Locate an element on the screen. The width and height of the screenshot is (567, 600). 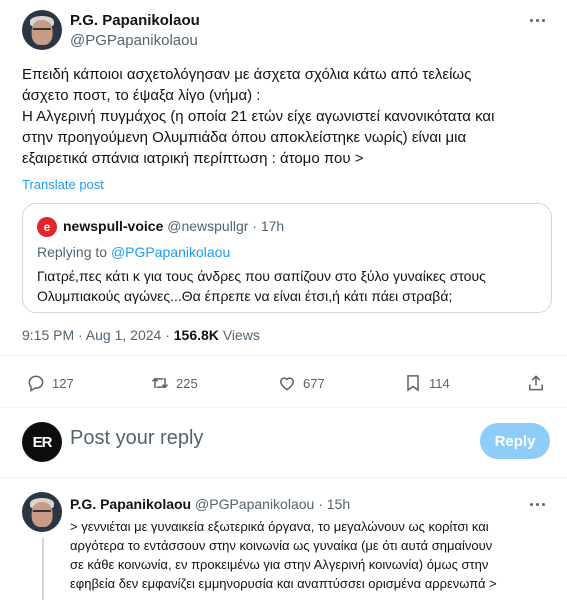
reply-author-handle: @PGPapanikolaou is located at coordinates (254, 504).